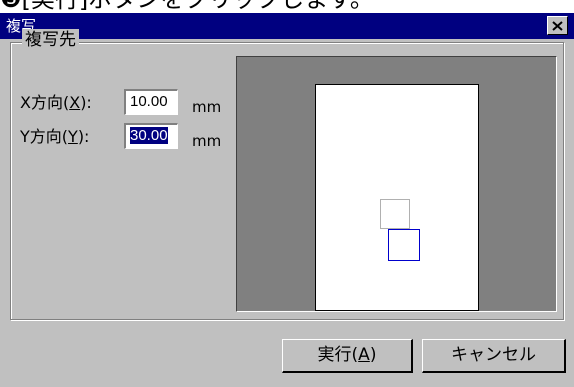 The image size is (574, 387). I want to click on title-bar: 複写, so click(287, 26).